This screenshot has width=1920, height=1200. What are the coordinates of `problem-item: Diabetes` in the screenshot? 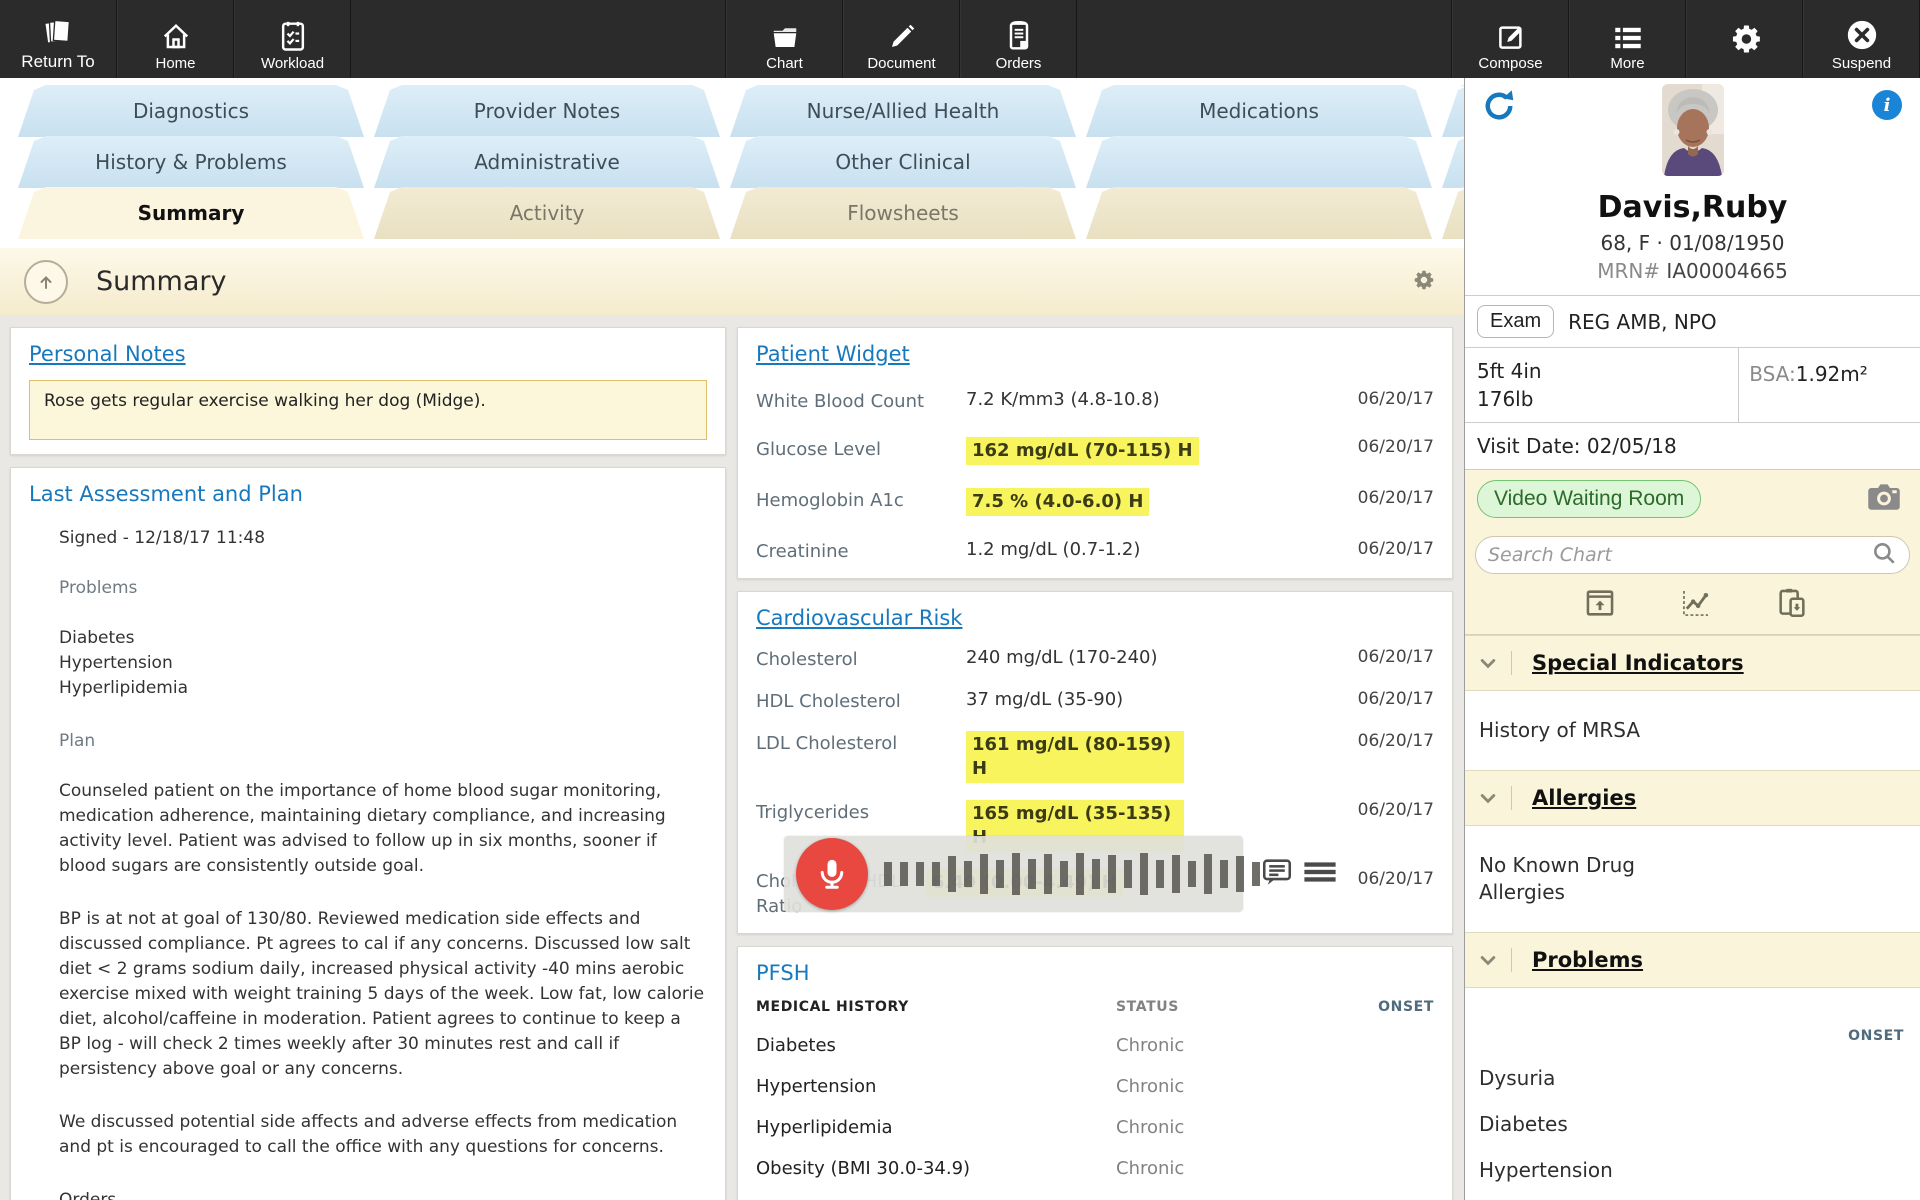 It's located at (1523, 1124).